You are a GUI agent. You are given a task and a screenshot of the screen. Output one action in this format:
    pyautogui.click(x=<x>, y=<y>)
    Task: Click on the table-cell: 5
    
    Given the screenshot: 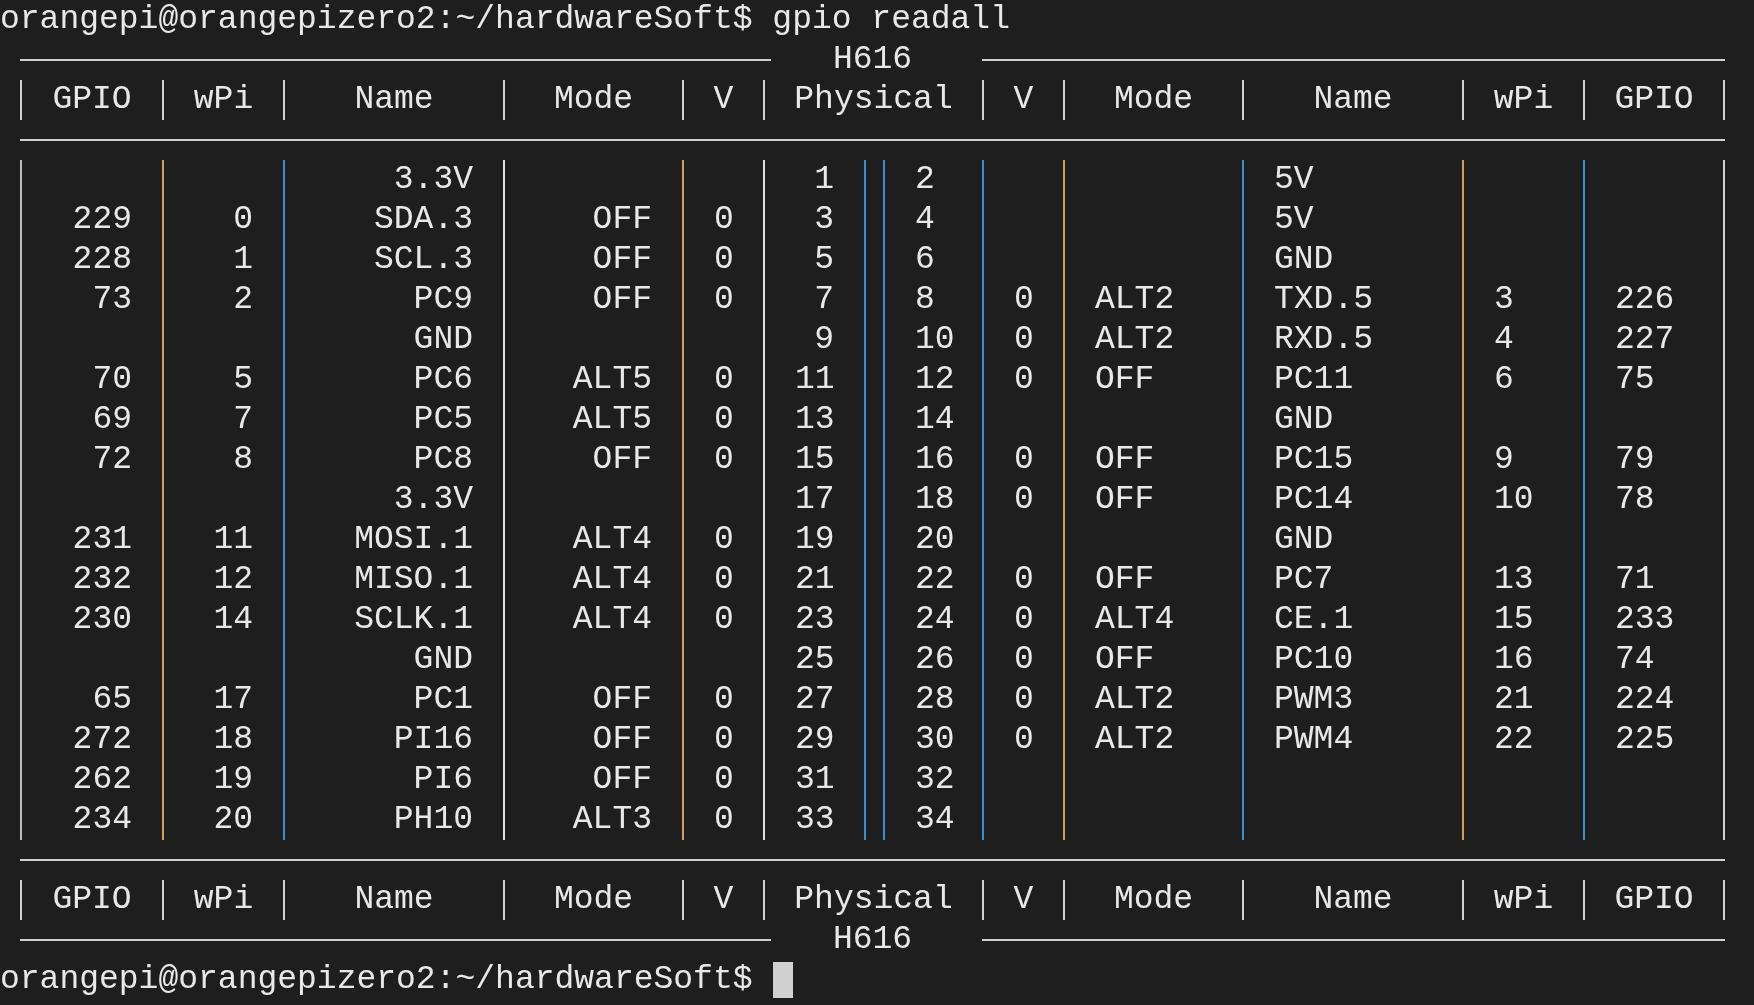 What is the action you would take?
    pyautogui.click(x=824, y=259)
    